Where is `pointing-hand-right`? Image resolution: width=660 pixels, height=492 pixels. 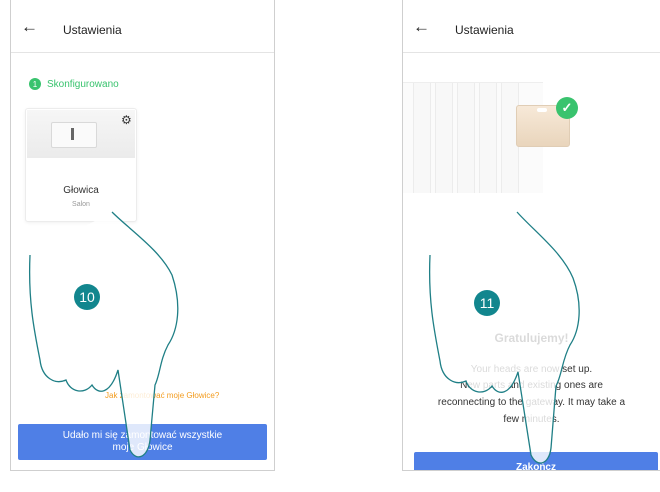 pointing-hand-right is located at coordinates (504, 337).